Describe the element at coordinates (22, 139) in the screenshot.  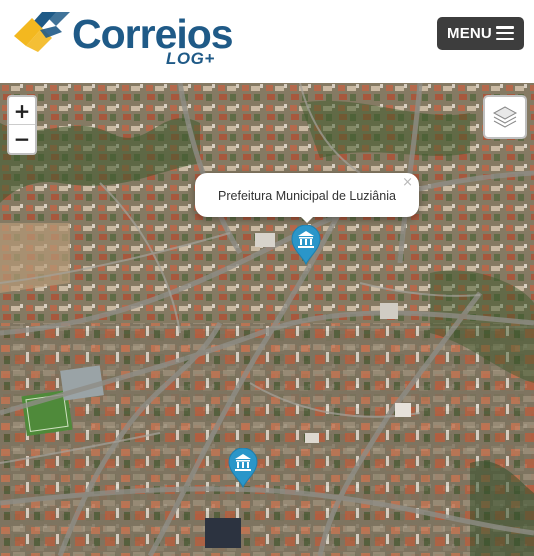
I see `zoom-out-button: −` at that location.